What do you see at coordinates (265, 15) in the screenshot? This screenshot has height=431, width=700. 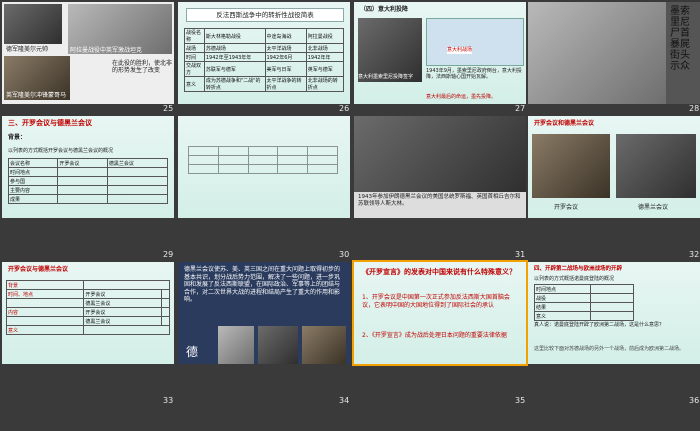 I see `slide-title: 反法西斯战争中的转折性战役简表` at bounding box center [265, 15].